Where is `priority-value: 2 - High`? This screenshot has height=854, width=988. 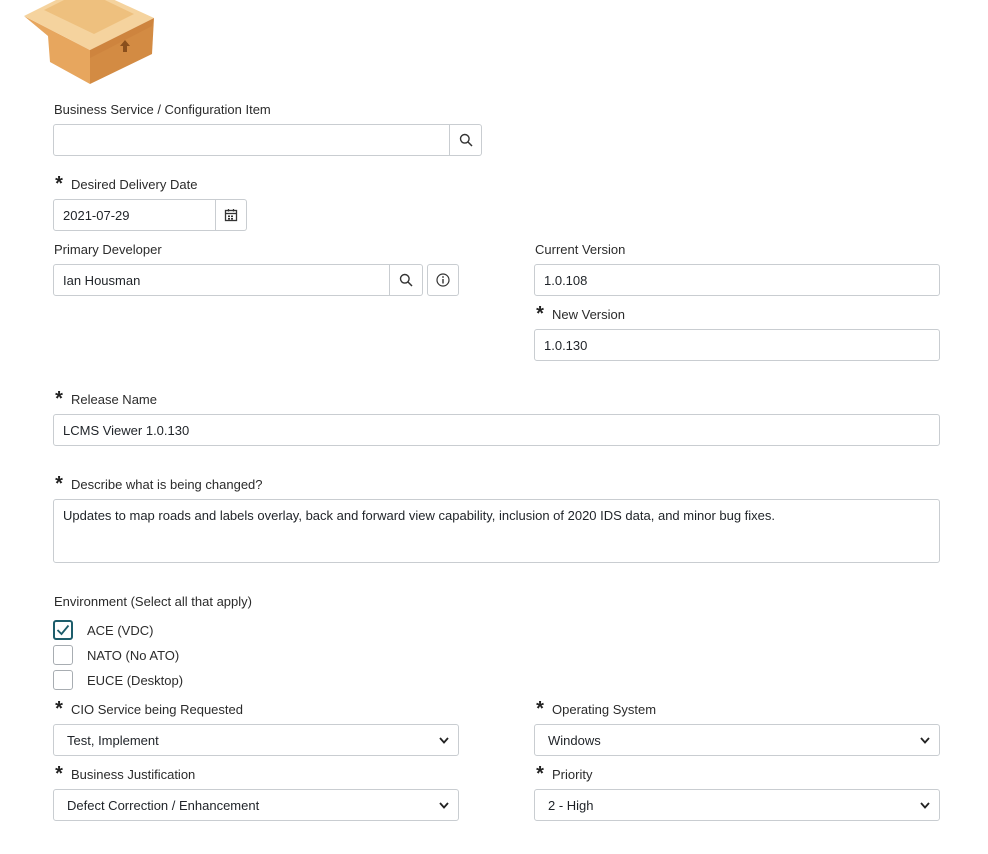 priority-value: 2 - High is located at coordinates (571, 805).